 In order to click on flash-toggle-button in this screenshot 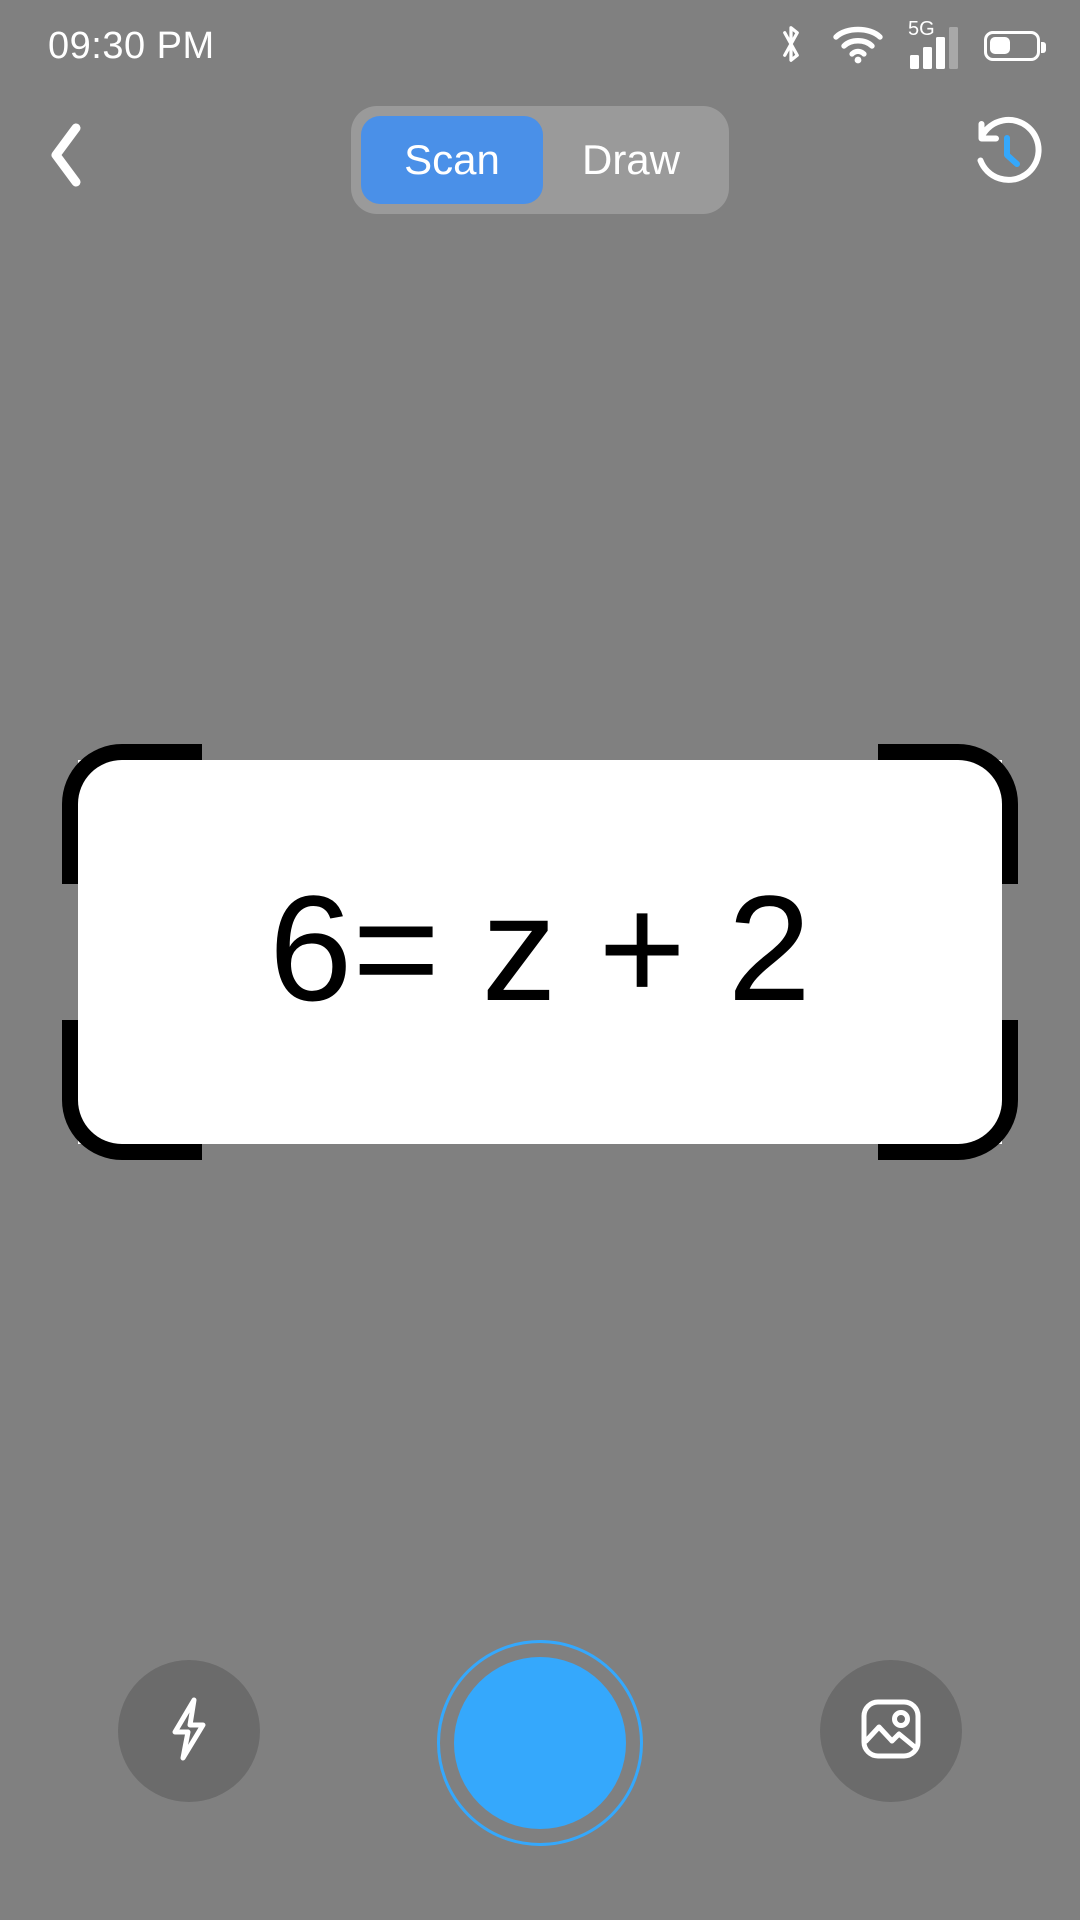, I will do `click(189, 1731)`.